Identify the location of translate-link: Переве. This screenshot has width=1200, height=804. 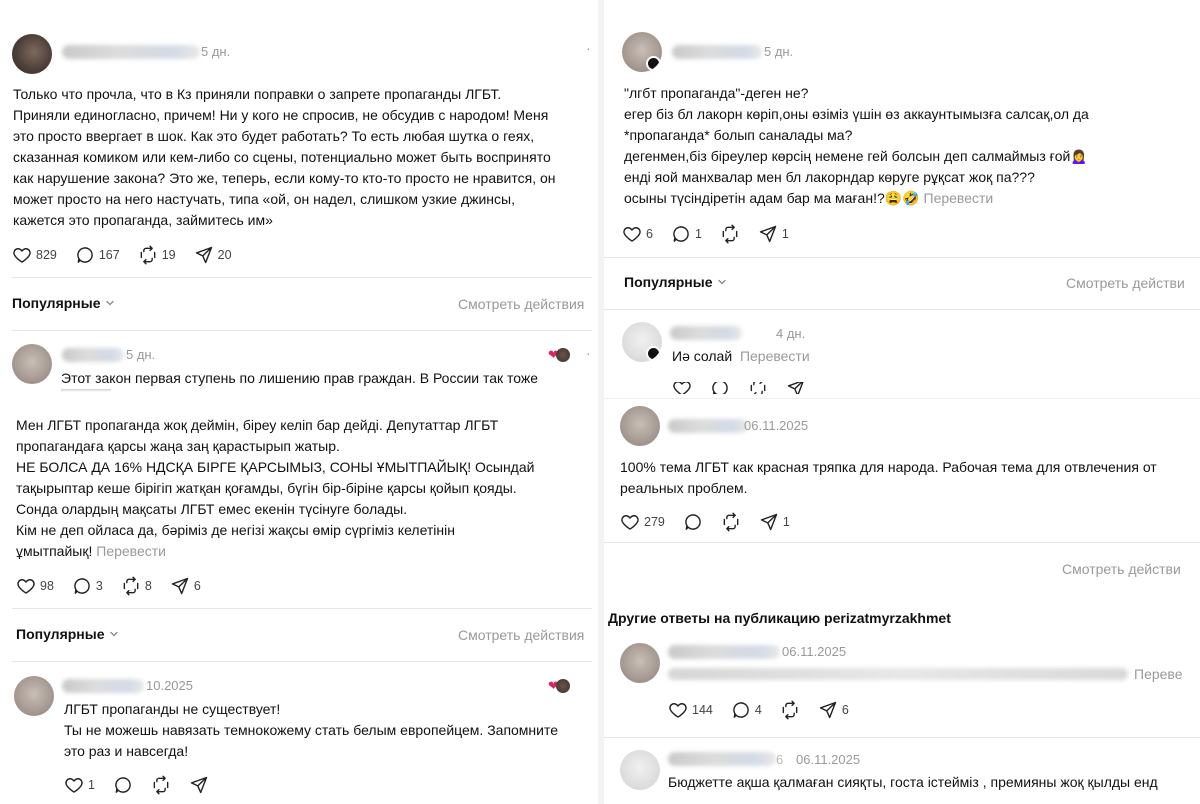
(1158, 674).